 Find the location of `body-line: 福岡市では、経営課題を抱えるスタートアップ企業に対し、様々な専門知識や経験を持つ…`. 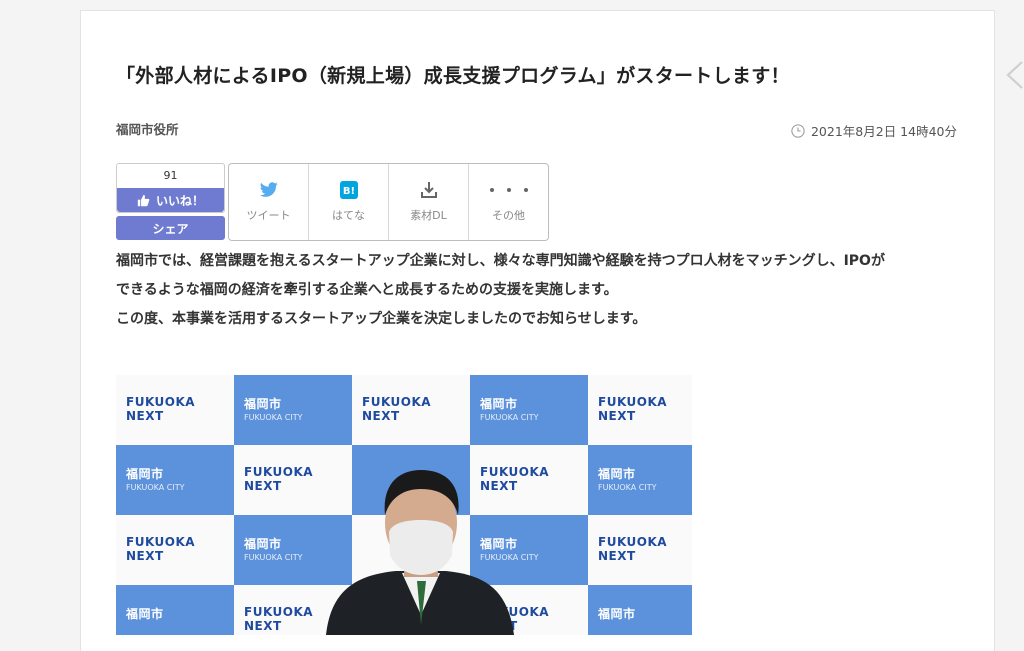

body-line: 福岡市では、経営課題を抱えるスタートアップ企業に対し、様々な専門知識や経験を持つ… is located at coordinates (500, 261).